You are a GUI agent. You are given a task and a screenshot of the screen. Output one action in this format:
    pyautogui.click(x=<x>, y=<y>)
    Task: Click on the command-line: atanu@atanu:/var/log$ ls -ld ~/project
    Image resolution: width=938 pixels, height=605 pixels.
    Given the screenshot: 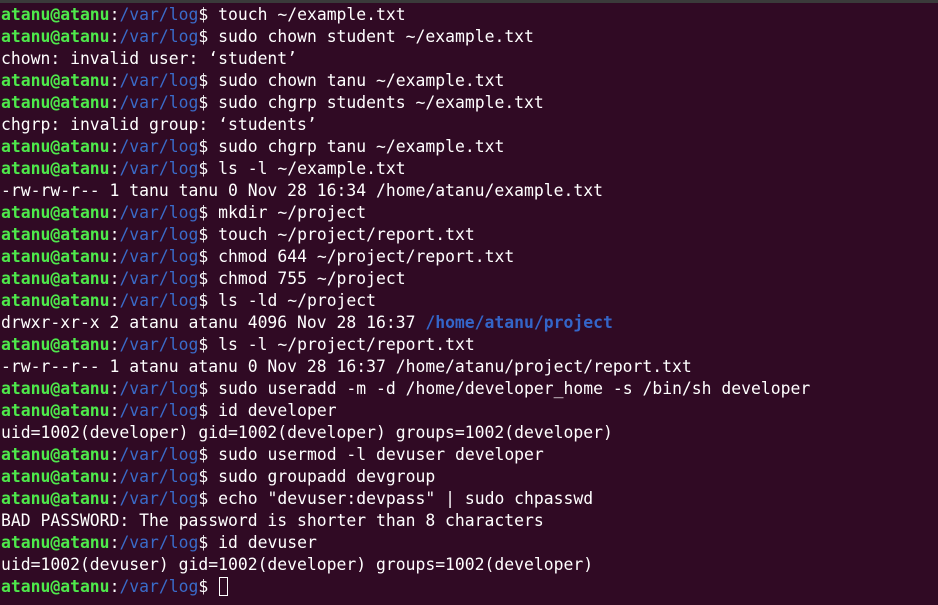 What is the action you would take?
    pyautogui.click(x=469, y=301)
    